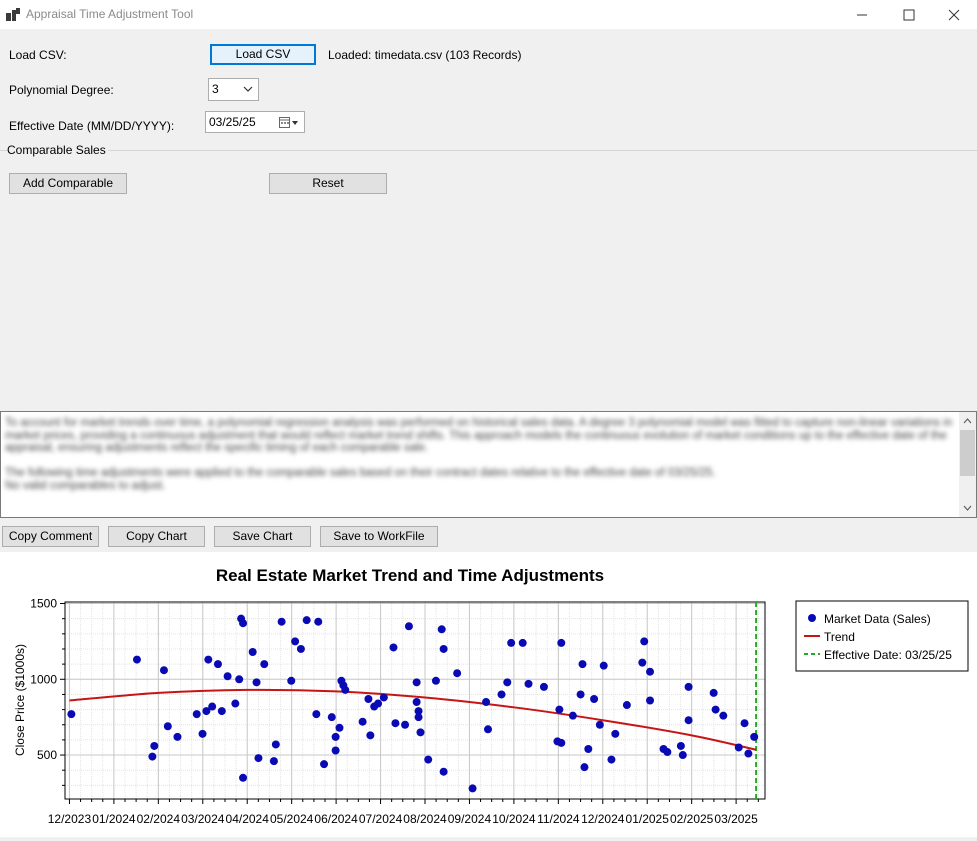 Image resolution: width=977 pixels, height=841 pixels. Describe the element at coordinates (648, 819) in the screenshot. I see `x-tick-label: 01/2025` at that location.